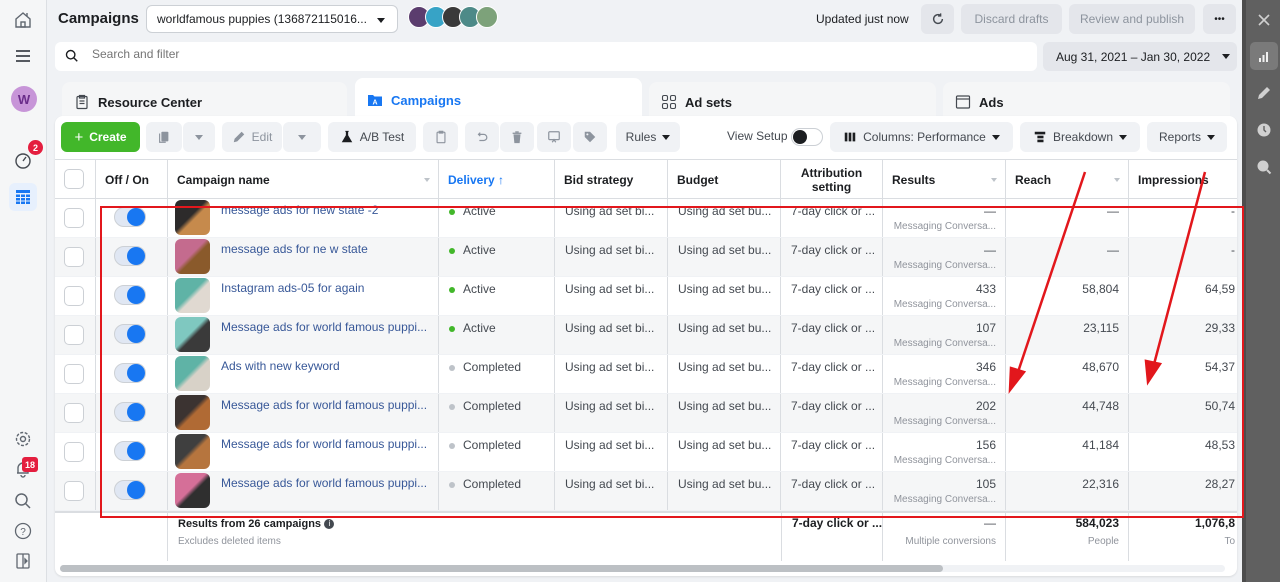  I want to click on column-campaign-name: Campaign name, so click(303, 179).